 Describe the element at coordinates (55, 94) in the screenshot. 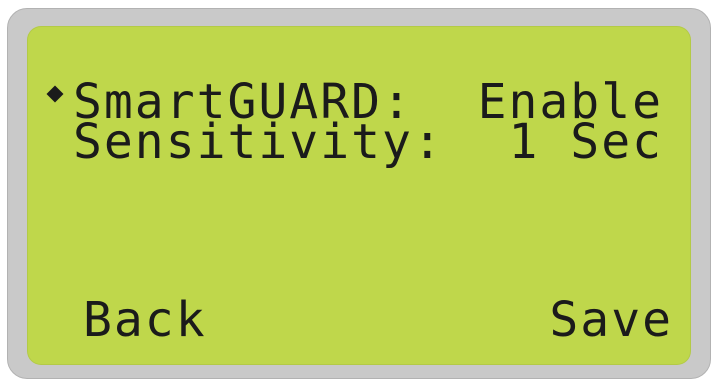

I see `diamond-cursor-icon` at that location.